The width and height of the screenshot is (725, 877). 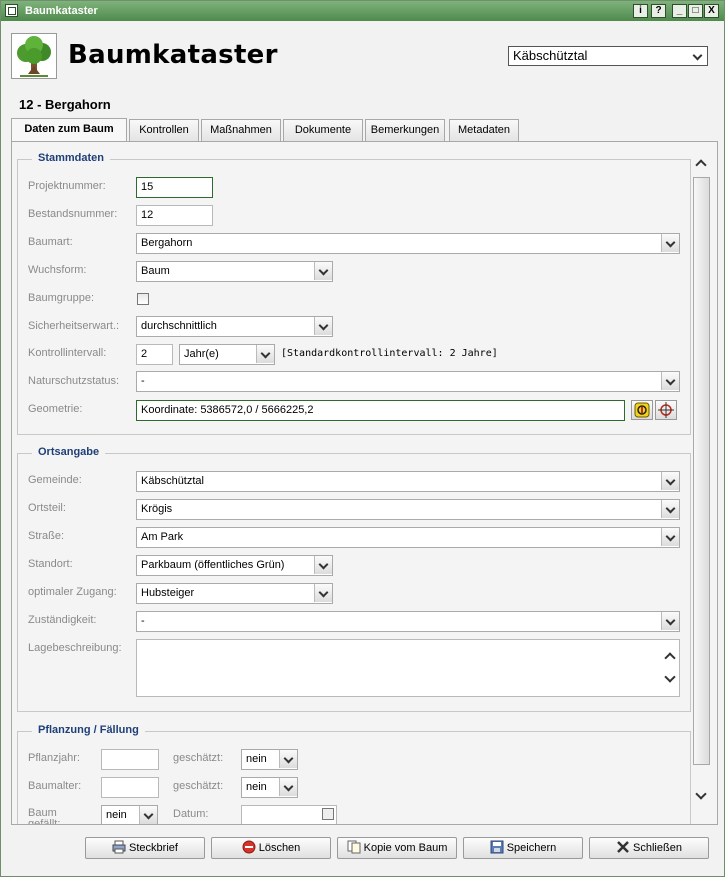 I want to click on gemeinde-label: Gemeinde:, so click(x=55, y=480).